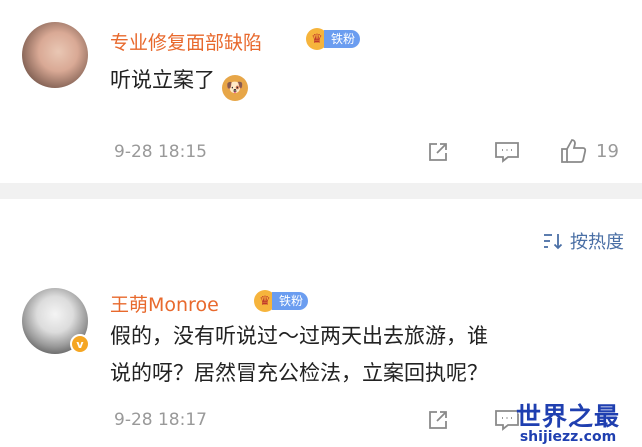 The image size is (642, 447). I want to click on watermark-title: 世界之最, so click(567, 416).